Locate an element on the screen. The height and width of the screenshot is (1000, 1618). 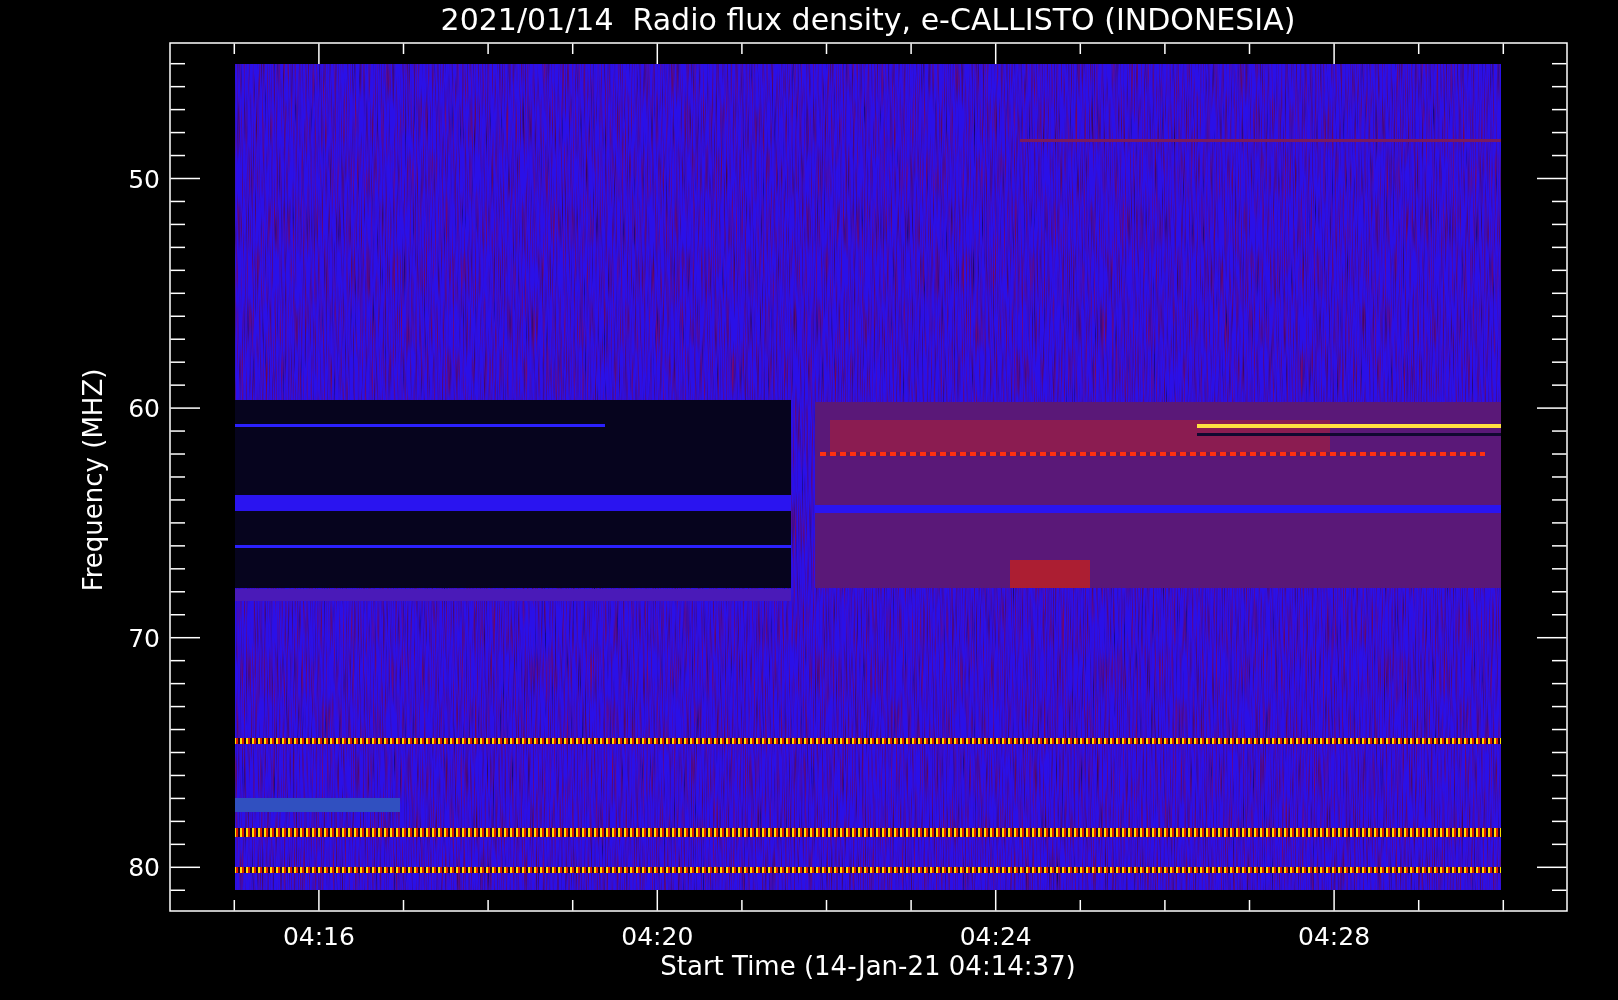
tick-label: 04:24 is located at coordinates (995, 936).